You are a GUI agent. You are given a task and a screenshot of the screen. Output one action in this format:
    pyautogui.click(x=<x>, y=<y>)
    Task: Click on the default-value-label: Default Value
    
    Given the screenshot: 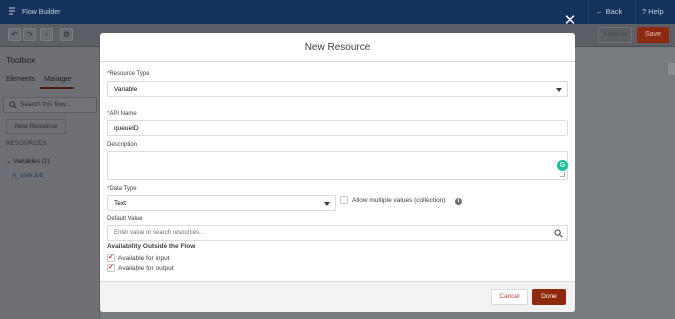 What is the action you would take?
    pyautogui.click(x=125, y=219)
    